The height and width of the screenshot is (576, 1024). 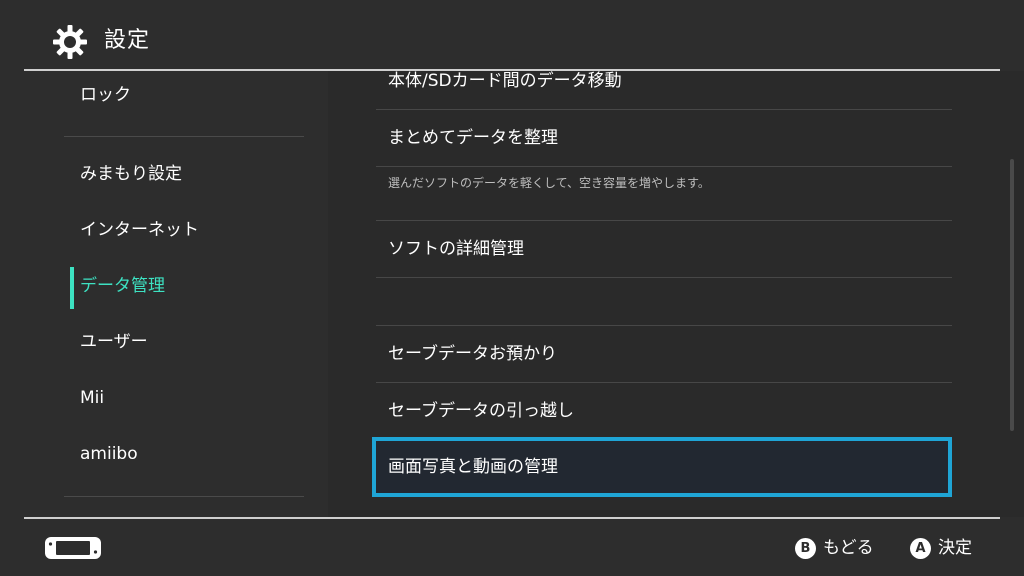 I want to click on list-item-label: まとめてデータを整理, so click(x=473, y=138).